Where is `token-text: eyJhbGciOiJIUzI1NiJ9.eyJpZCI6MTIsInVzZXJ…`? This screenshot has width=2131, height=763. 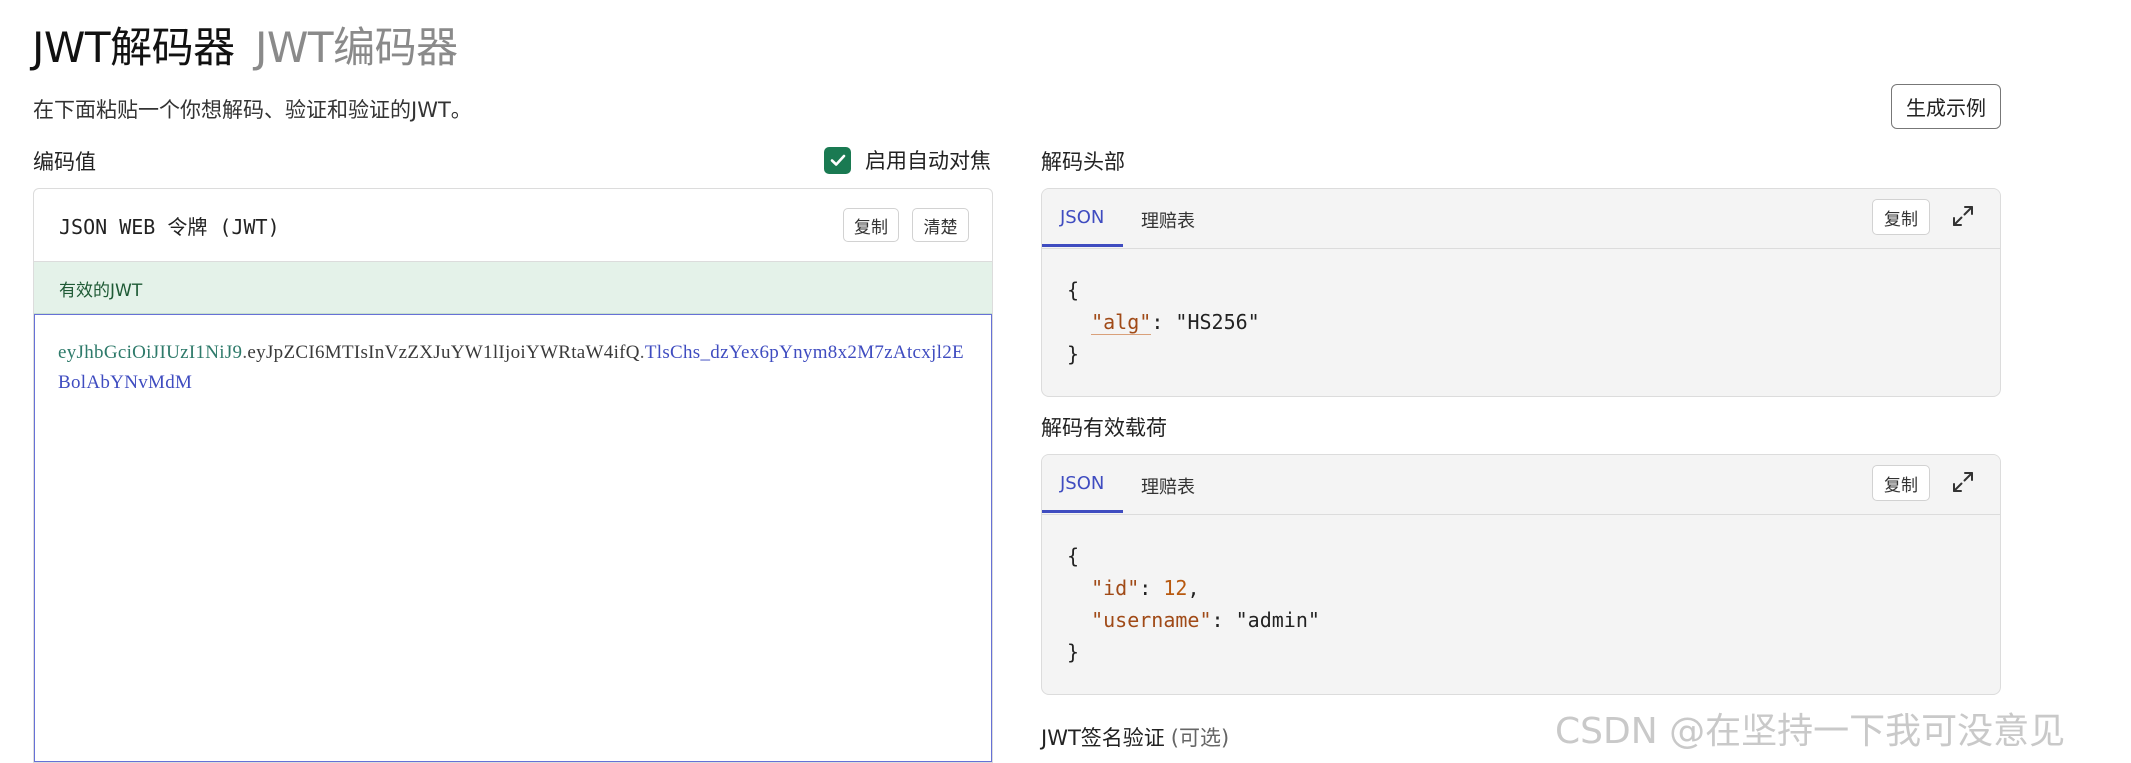
token-text: eyJhbGciOiJIUzI1NiJ9.eyJpZCI6MTIsInVzZXJ… is located at coordinates (513, 368).